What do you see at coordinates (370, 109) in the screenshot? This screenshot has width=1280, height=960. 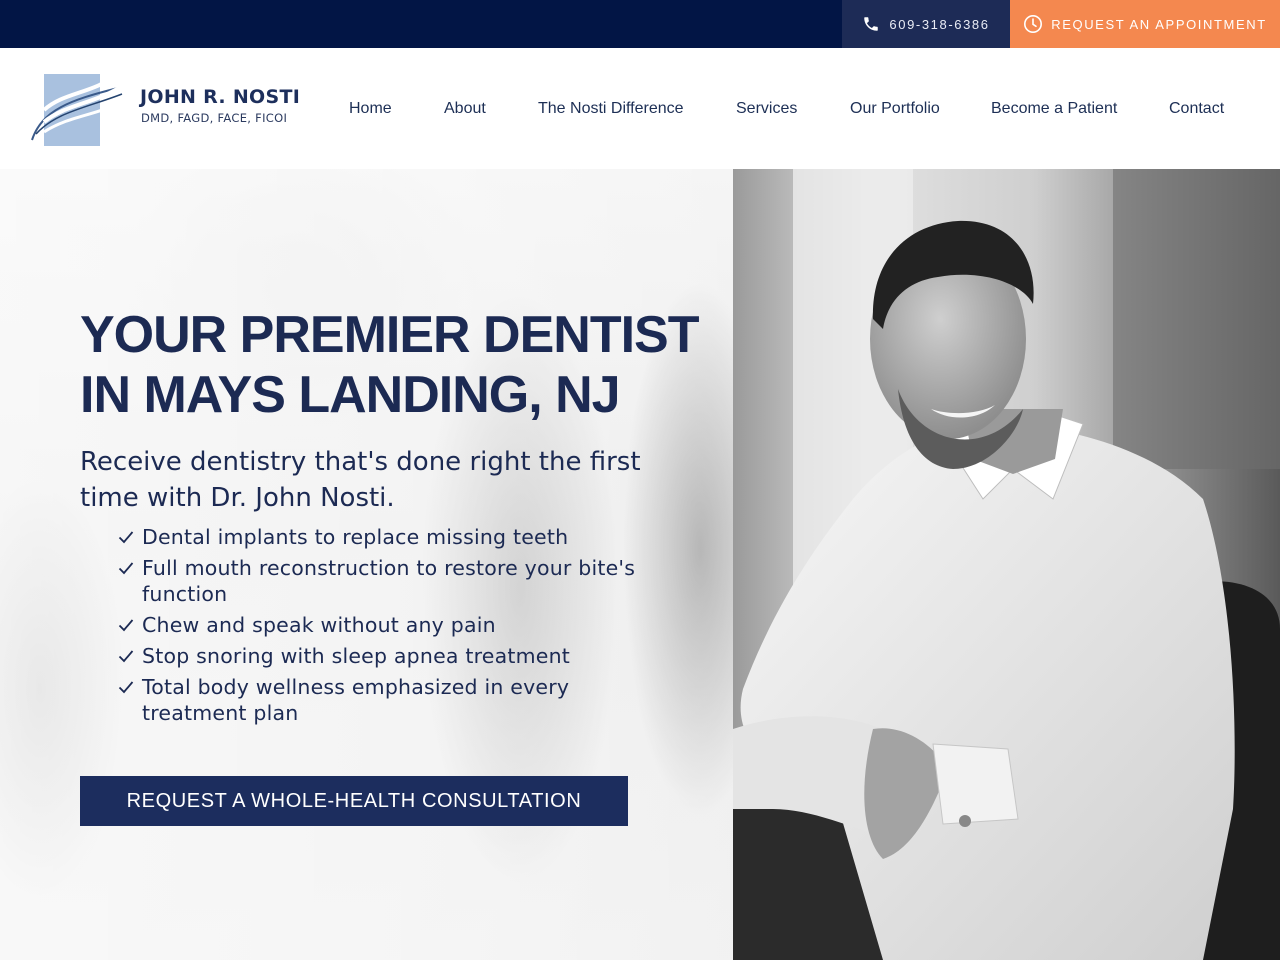 I see `nav-home: Home` at bounding box center [370, 109].